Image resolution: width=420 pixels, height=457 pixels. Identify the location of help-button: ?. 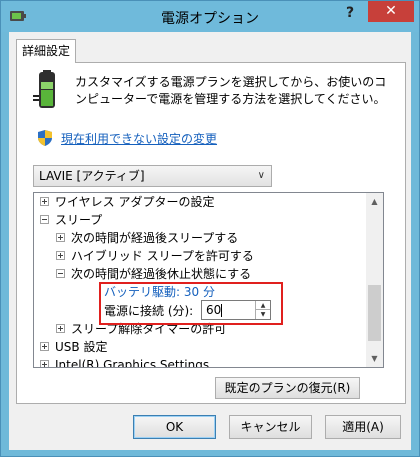
(350, 13).